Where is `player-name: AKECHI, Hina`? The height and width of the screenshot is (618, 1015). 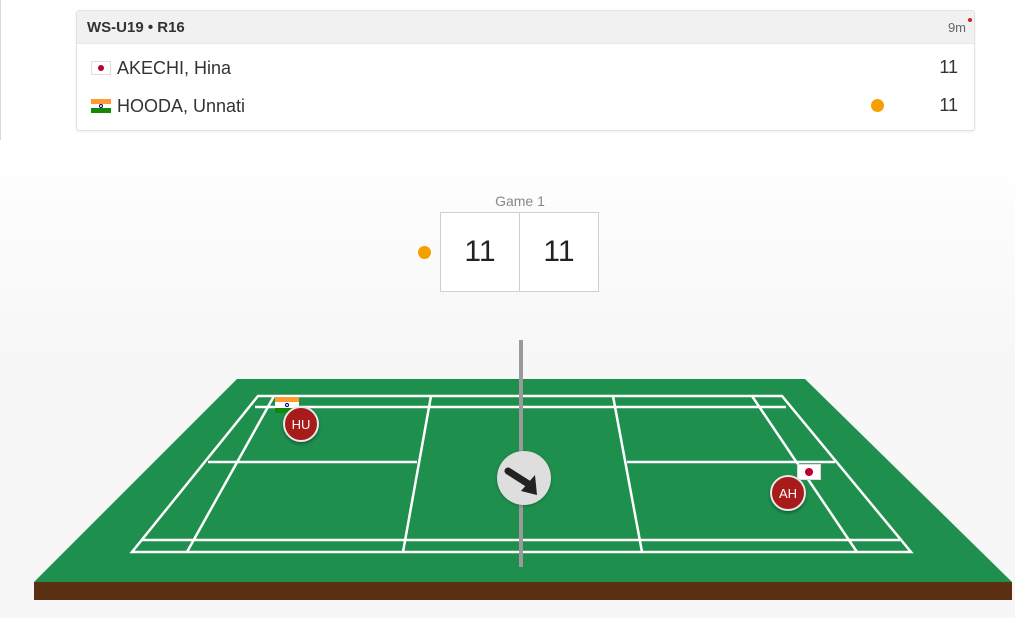 player-name: AKECHI, Hina is located at coordinates (174, 68).